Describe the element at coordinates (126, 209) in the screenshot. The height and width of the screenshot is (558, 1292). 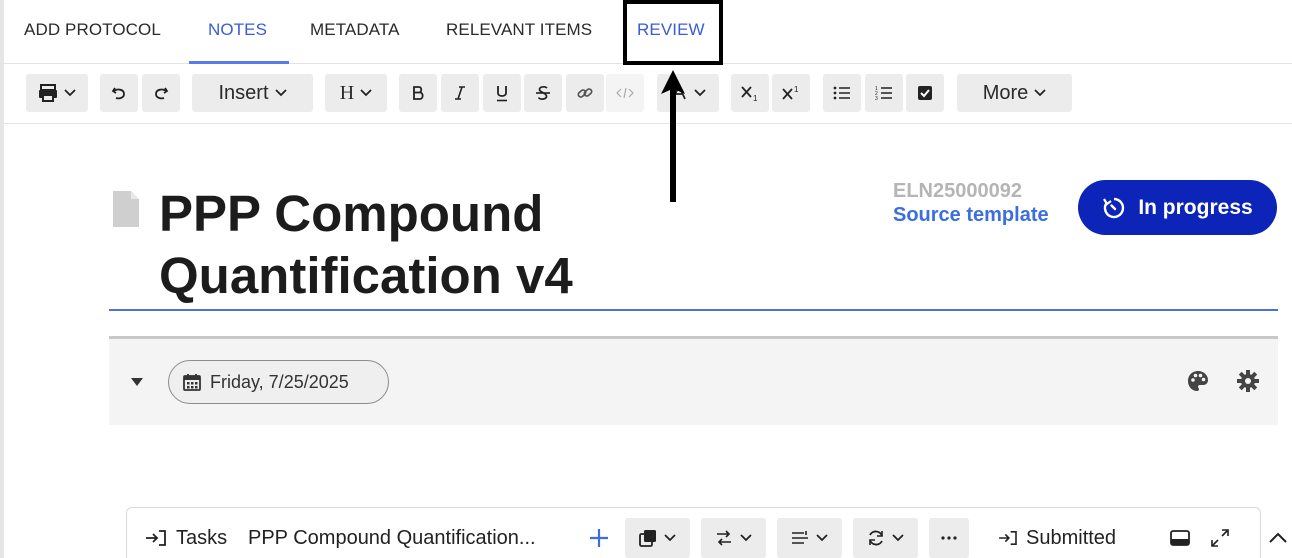
I see `document-icon` at that location.